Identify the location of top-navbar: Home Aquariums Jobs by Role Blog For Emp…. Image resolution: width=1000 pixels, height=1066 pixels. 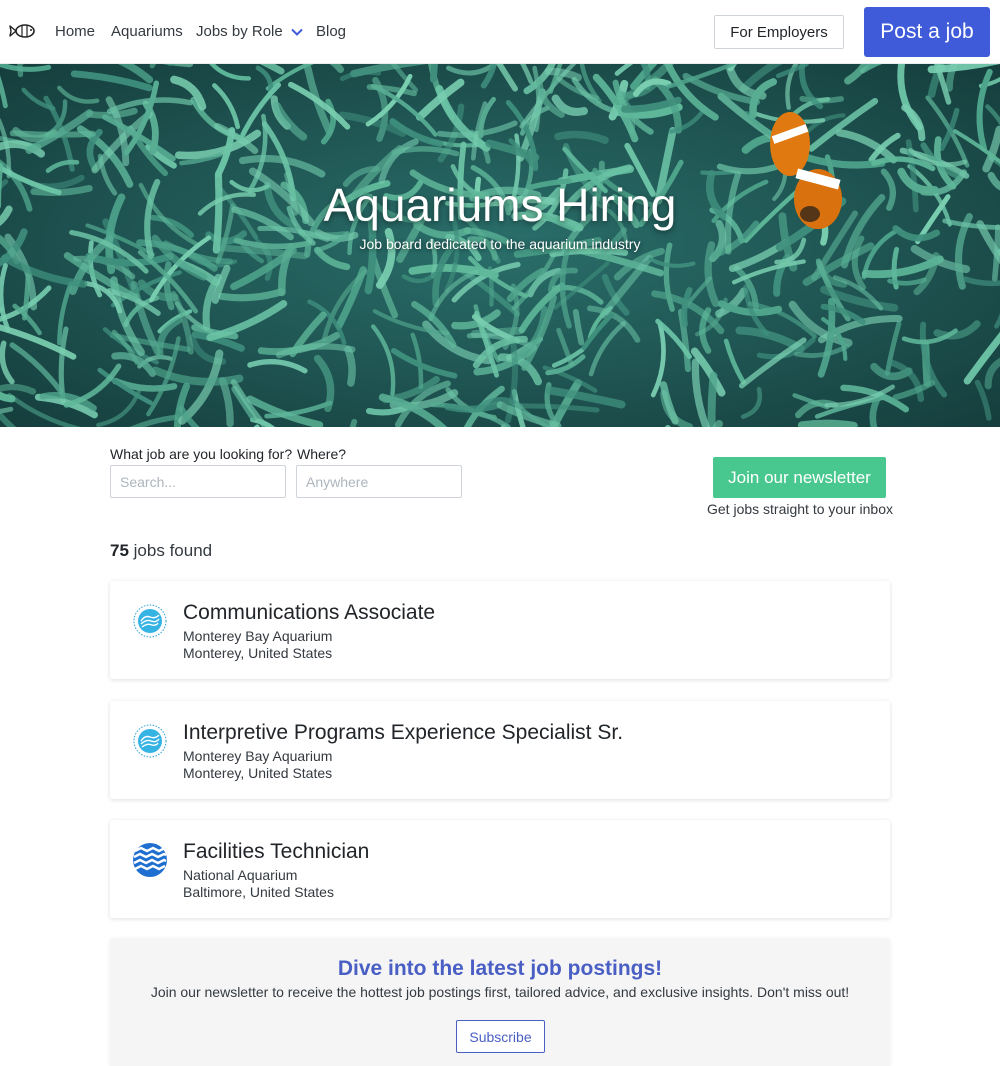
(500, 32).